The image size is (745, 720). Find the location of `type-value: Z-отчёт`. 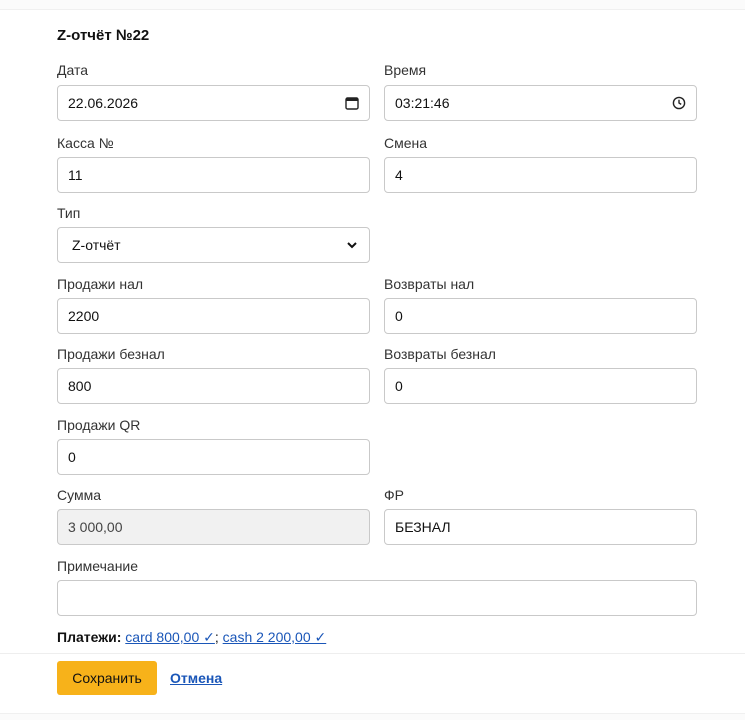

type-value: Z-отчёт is located at coordinates (96, 245).